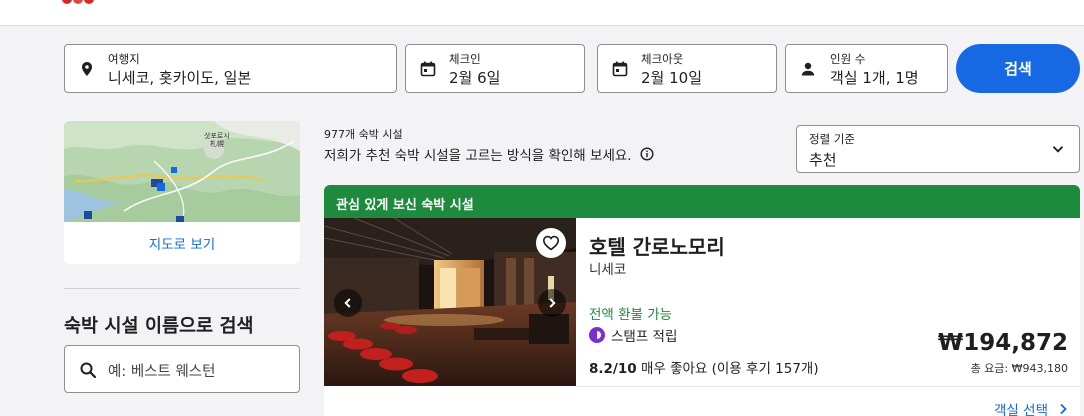 This screenshot has width=1084, height=416. I want to click on property-name-search-input: 예: 베스트 웨스턴, so click(182, 369).